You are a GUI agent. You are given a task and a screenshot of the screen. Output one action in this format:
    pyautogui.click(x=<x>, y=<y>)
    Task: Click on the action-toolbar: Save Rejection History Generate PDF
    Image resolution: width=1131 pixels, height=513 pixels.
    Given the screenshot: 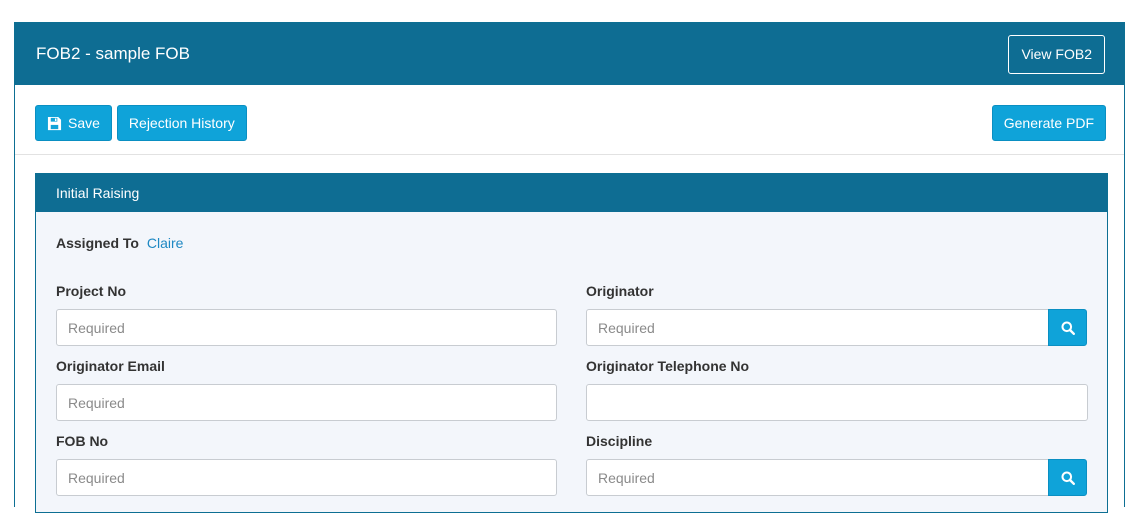 What is the action you would take?
    pyautogui.click(x=569, y=120)
    